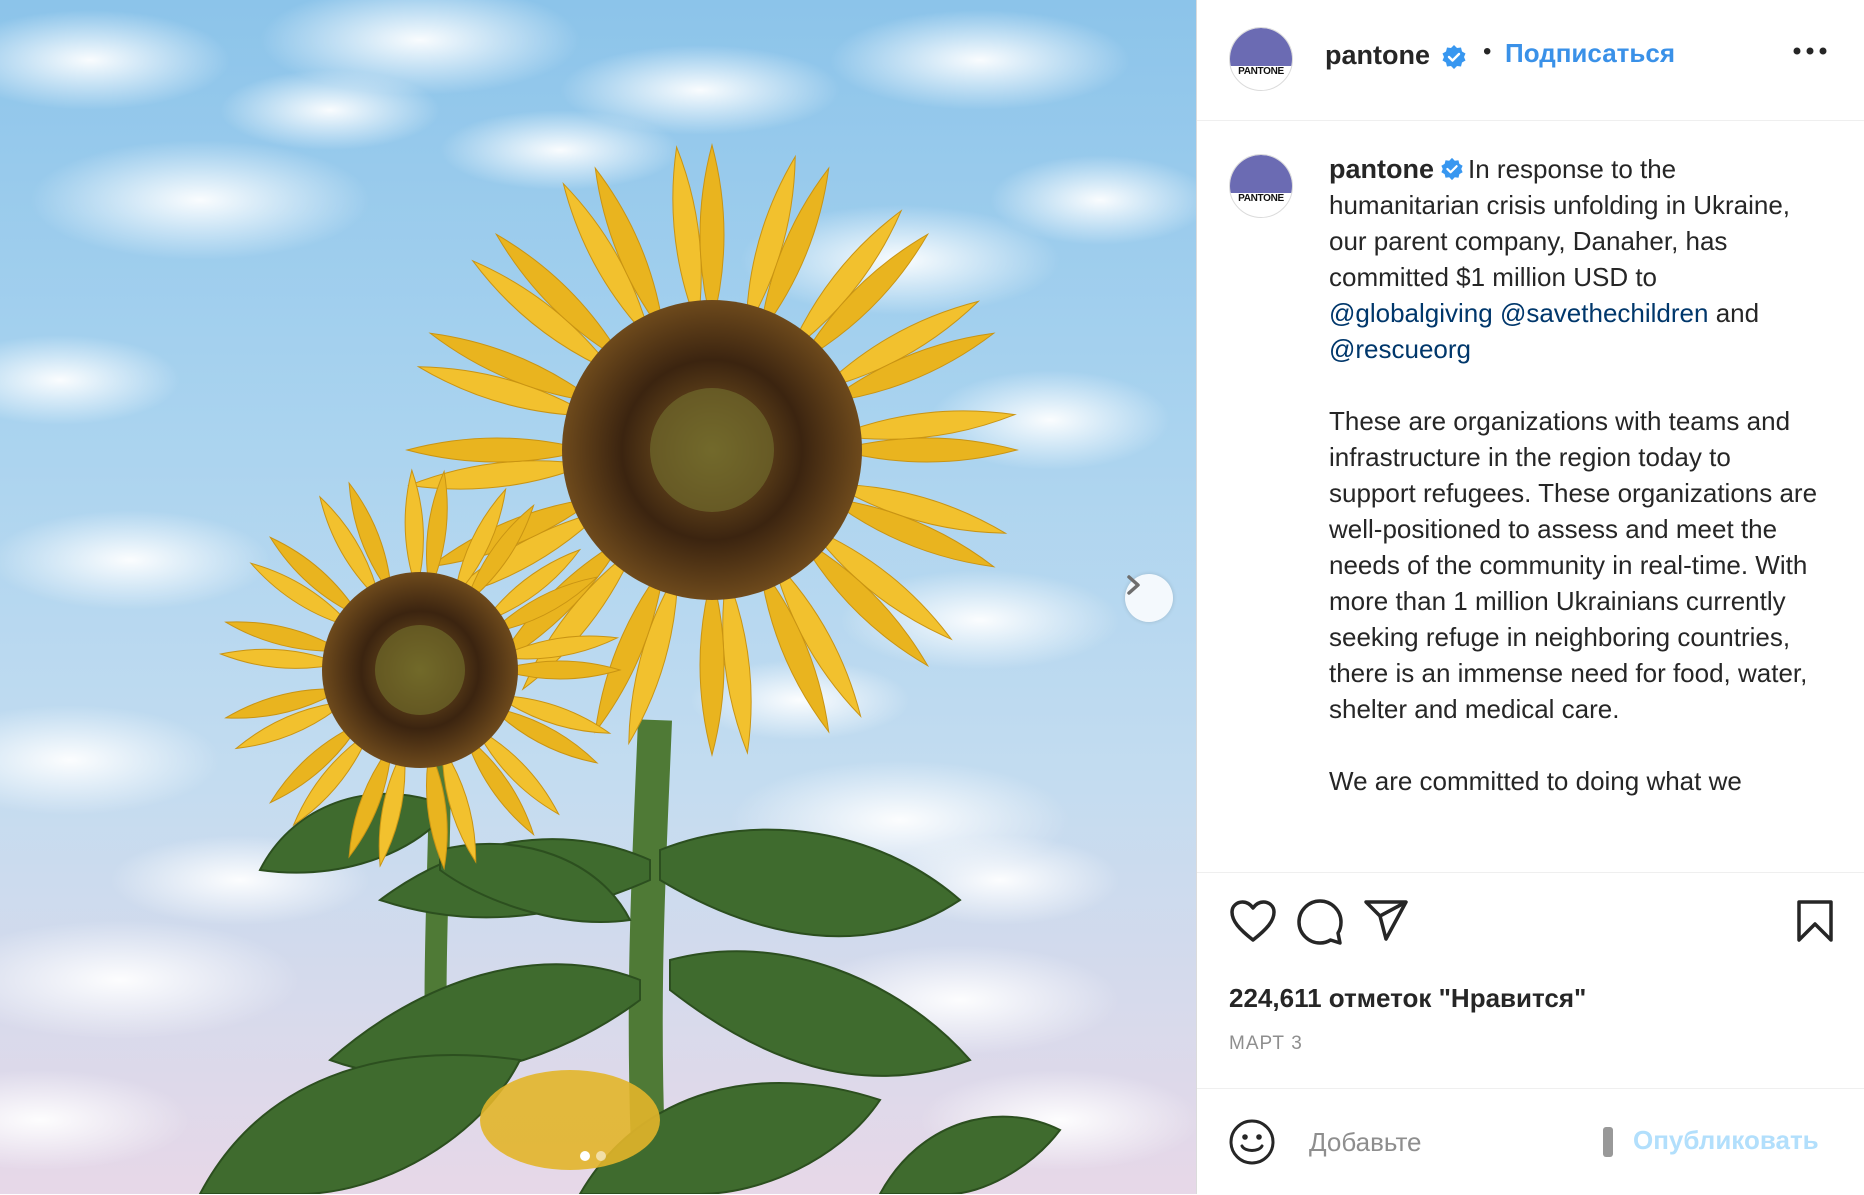 This screenshot has height=1195, width=1864. I want to click on caption-text: and, so click(1737, 313).